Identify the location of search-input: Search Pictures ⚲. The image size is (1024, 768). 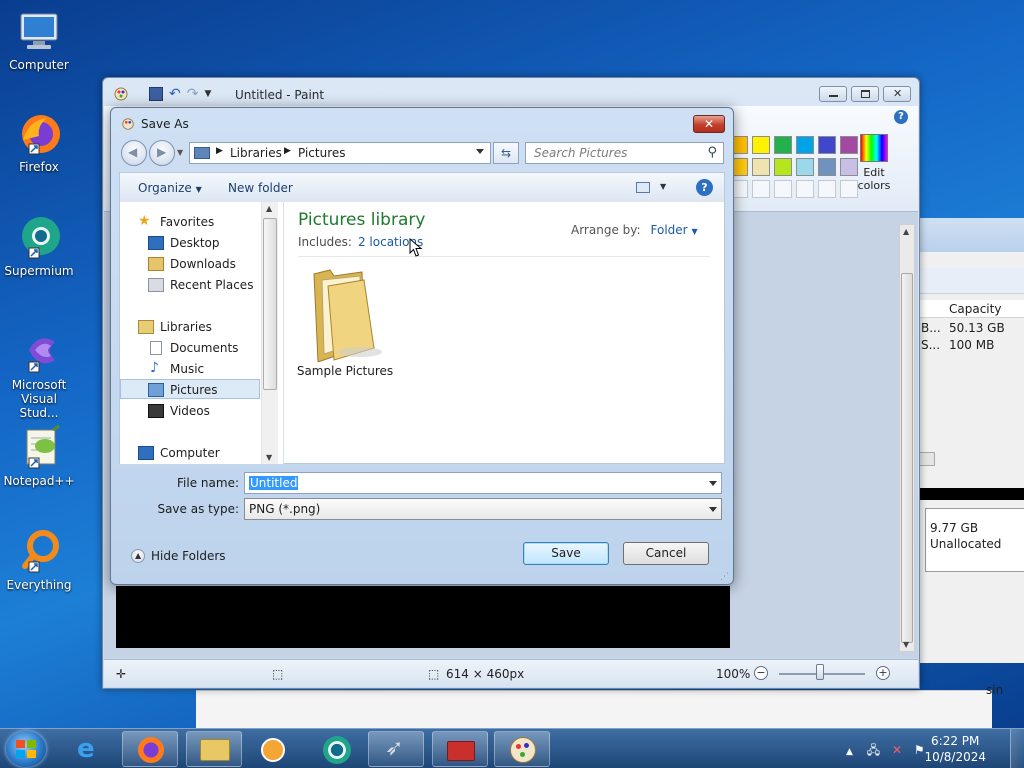
(624, 153).